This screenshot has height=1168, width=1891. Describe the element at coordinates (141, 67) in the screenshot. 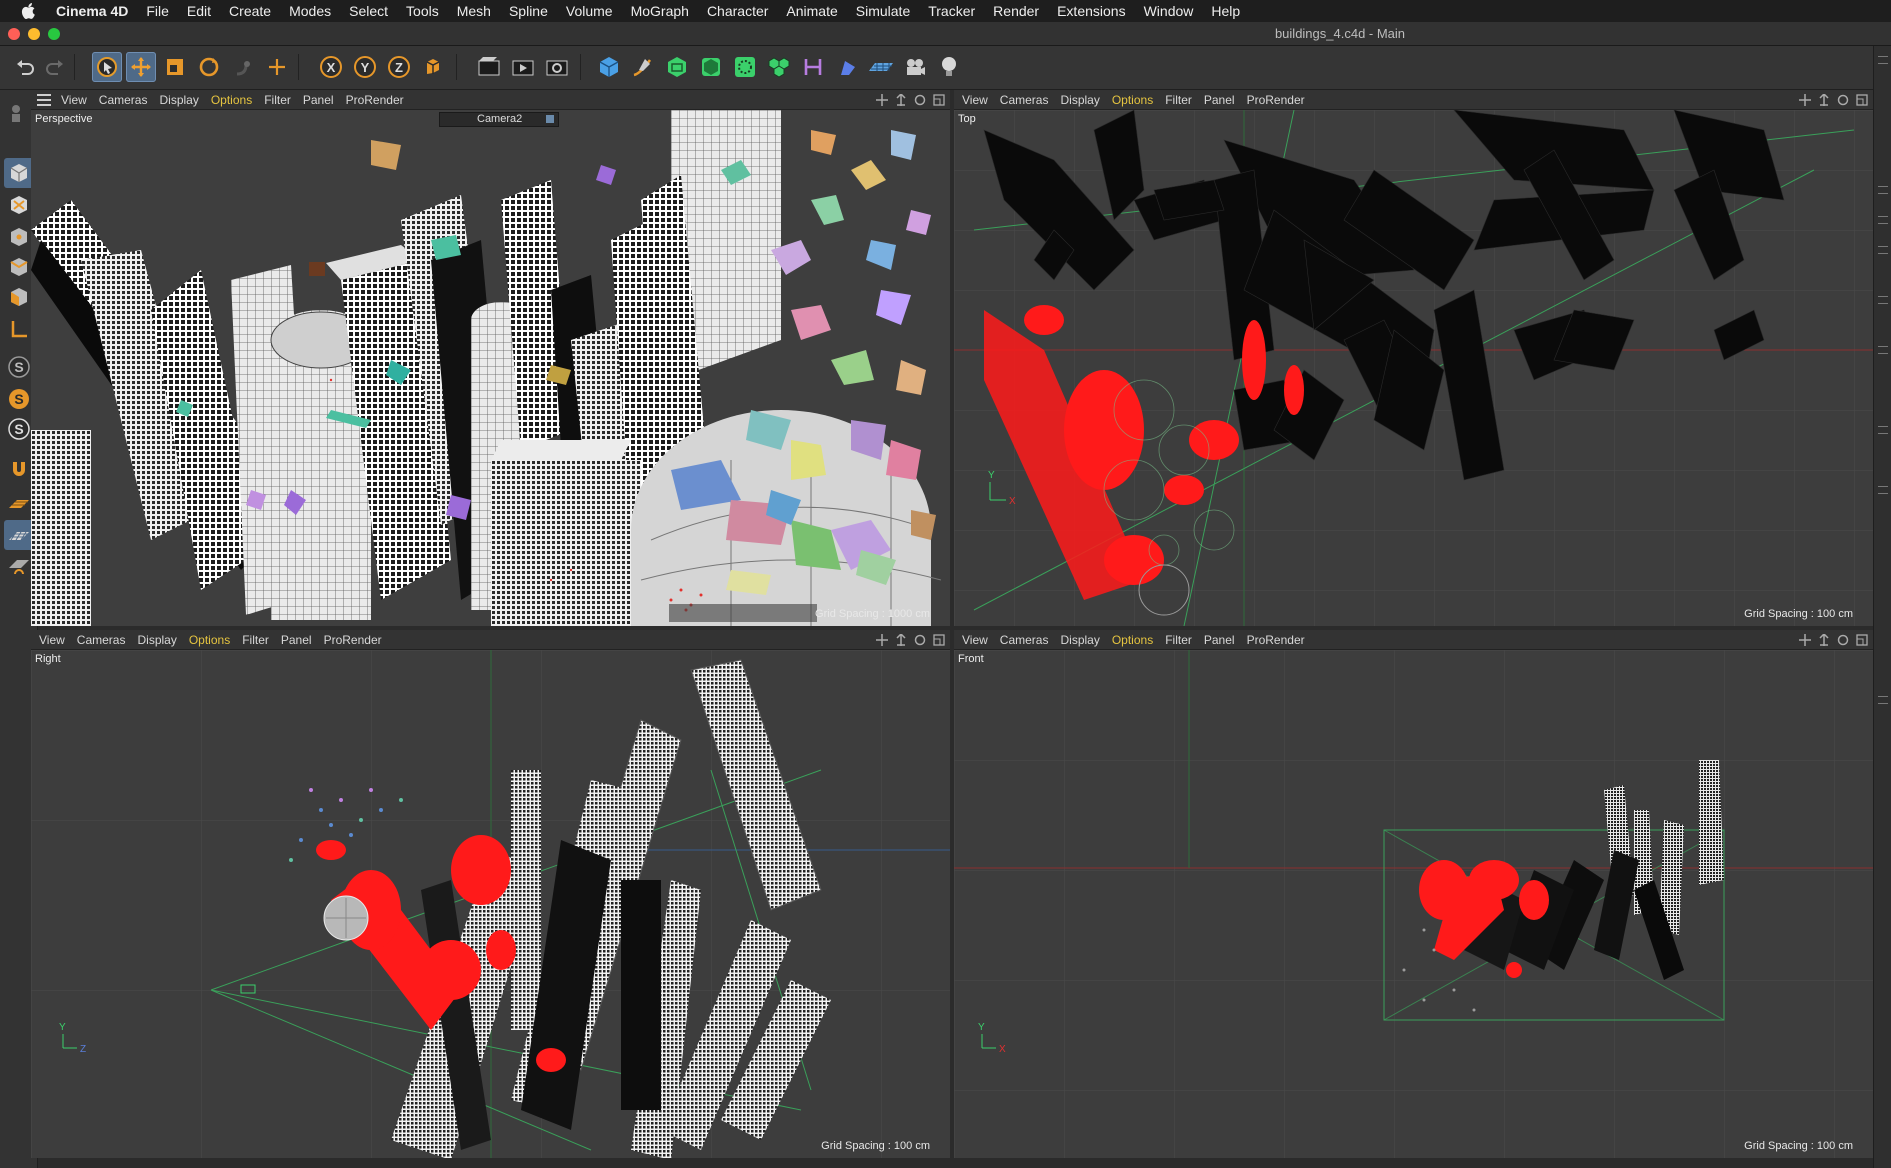

I see `move-icon` at that location.